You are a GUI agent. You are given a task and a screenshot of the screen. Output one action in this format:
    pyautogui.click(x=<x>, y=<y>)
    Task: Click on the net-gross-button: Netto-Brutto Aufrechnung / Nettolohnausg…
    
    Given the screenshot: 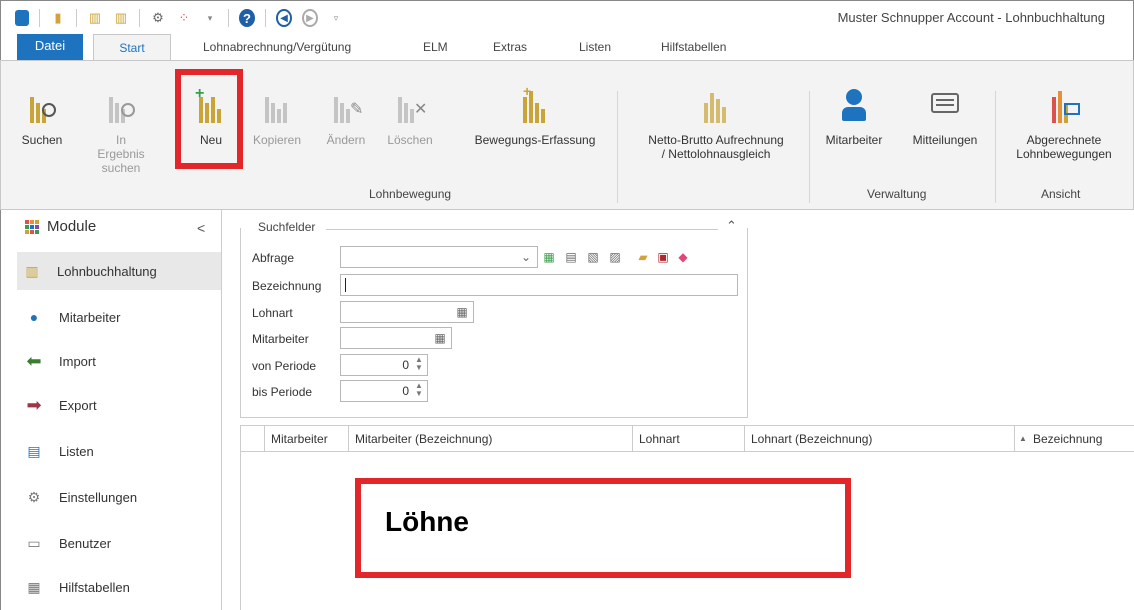 What is the action you would take?
    pyautogui.click(x=716, y=125)
    